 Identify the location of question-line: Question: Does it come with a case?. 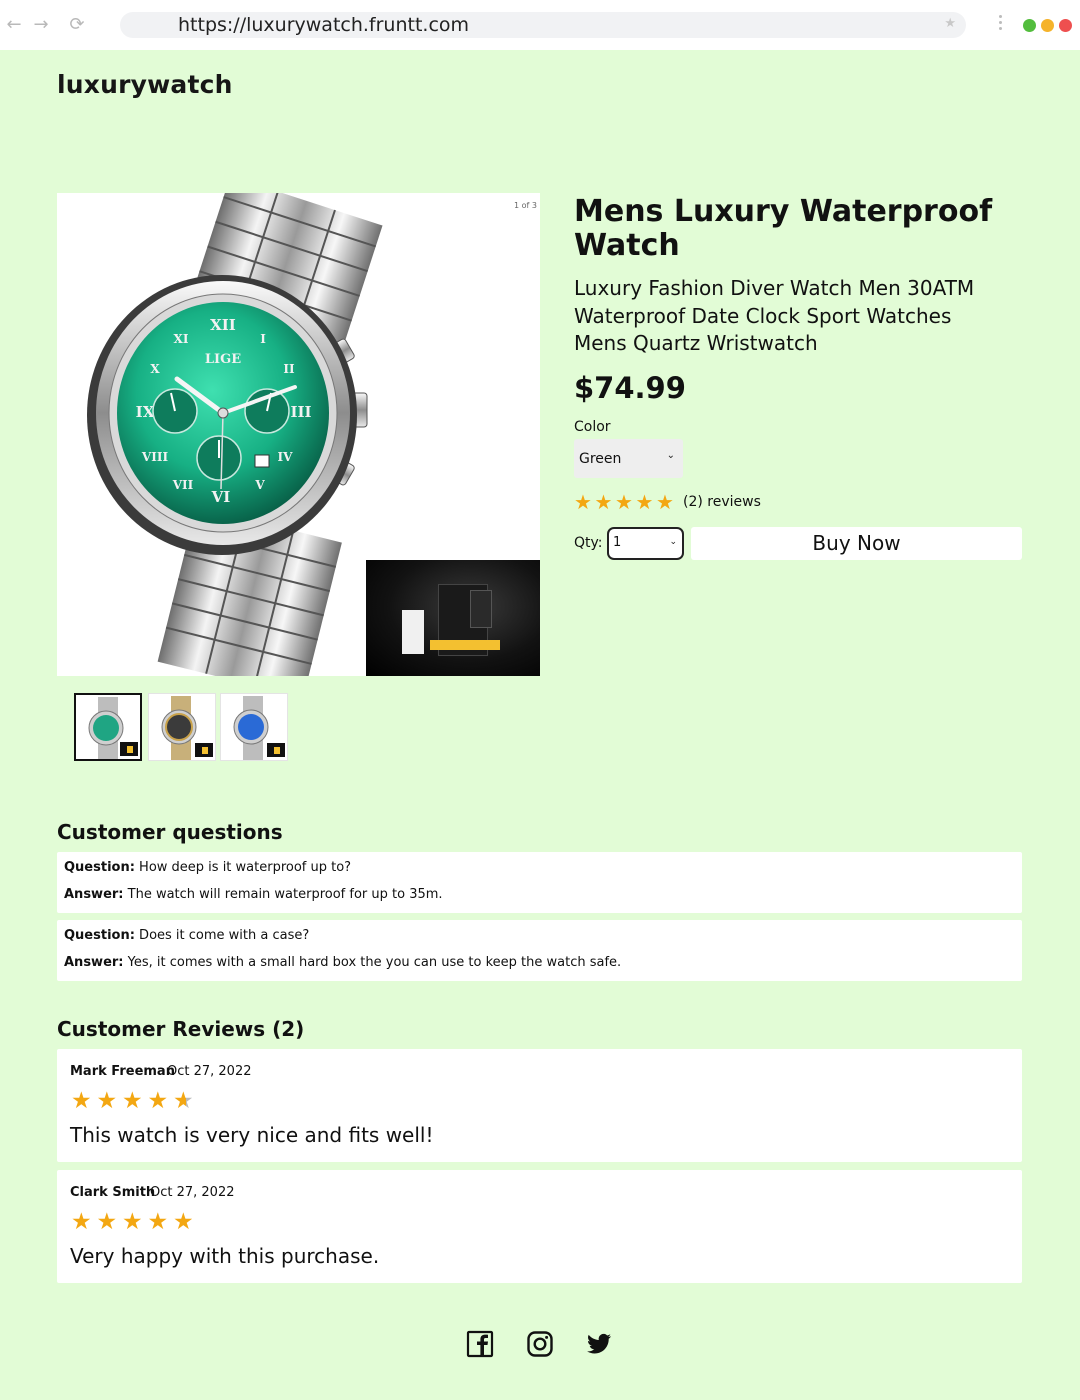
(186, 935).